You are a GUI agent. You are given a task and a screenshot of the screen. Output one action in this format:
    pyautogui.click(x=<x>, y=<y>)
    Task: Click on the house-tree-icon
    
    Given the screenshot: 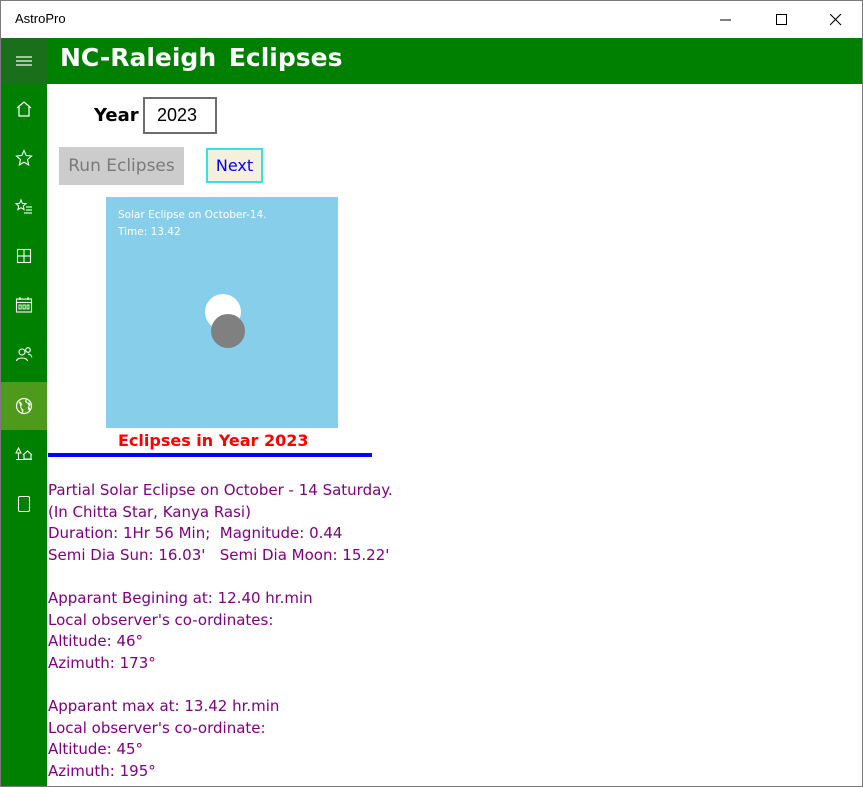 What is the action you would take?
    pyautogui.click(x=24, y=453)
    